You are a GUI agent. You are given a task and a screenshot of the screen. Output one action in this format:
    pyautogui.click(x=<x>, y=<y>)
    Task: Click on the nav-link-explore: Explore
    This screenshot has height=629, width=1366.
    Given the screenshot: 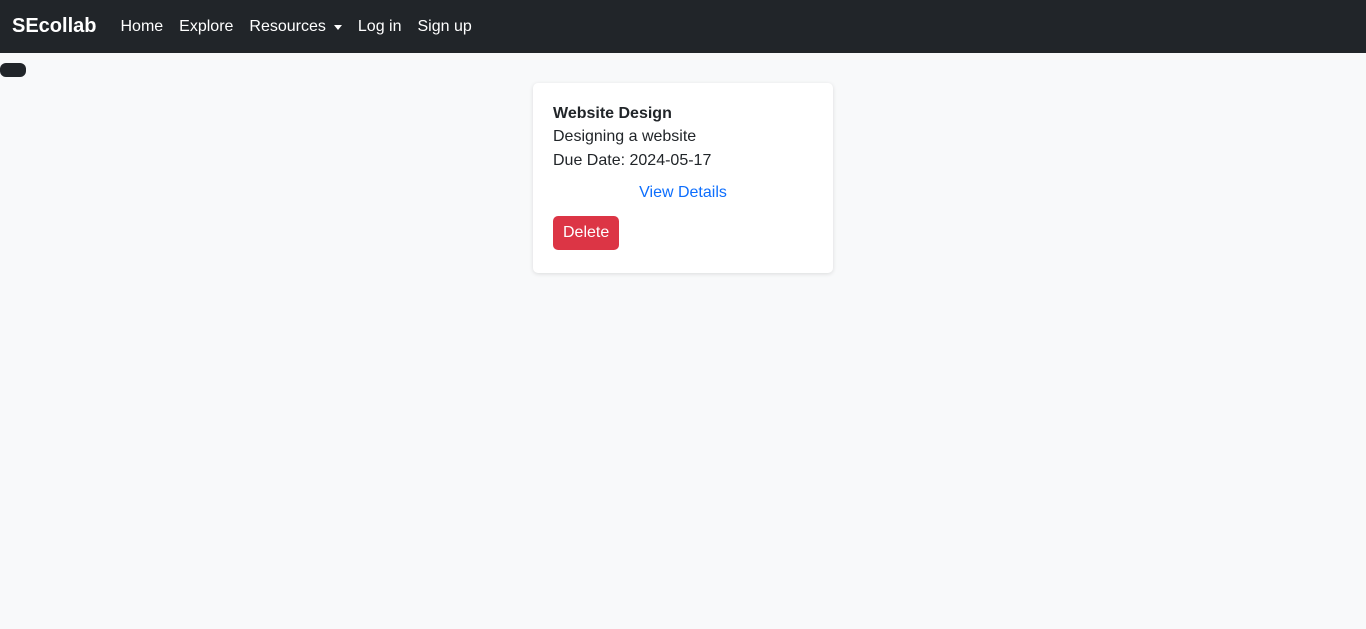 What is the action you would take?
    pyautogui.click(x=206, y=27)
    